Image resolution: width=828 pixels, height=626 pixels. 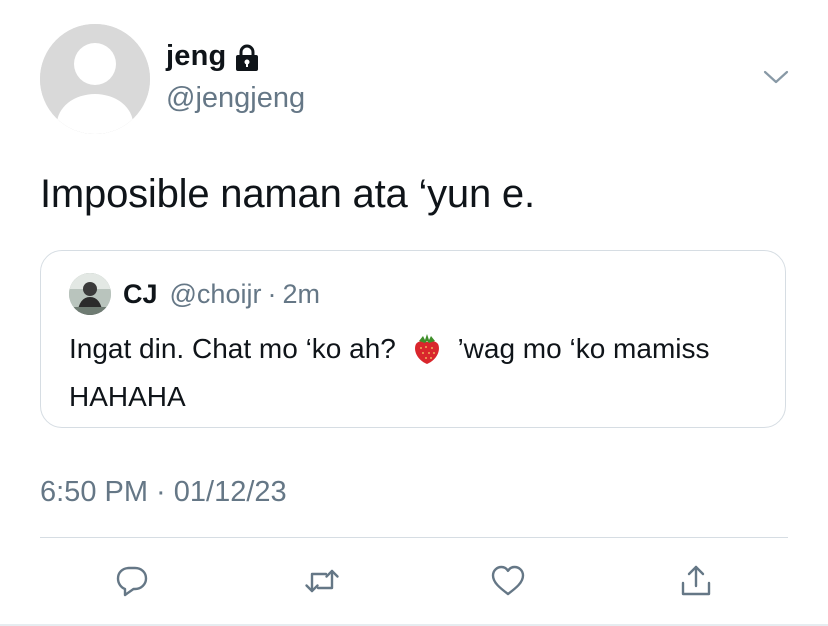 I want to click on heart-icon, so click(x=508, y=580).